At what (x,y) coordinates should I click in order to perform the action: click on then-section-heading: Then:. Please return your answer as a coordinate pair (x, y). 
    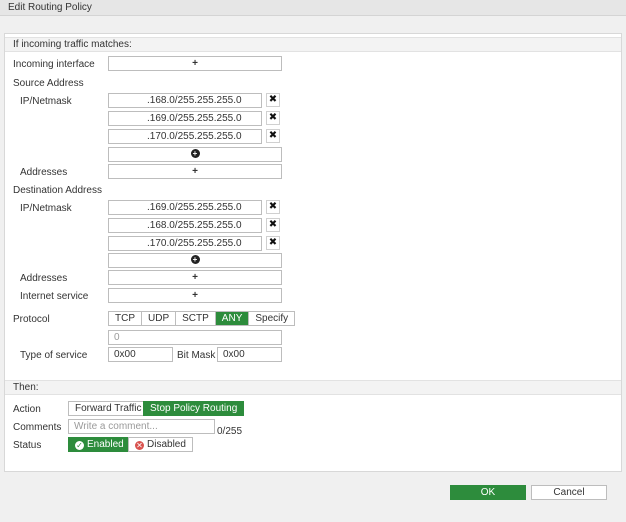
    Looking at the image, I should click on (313, 387).